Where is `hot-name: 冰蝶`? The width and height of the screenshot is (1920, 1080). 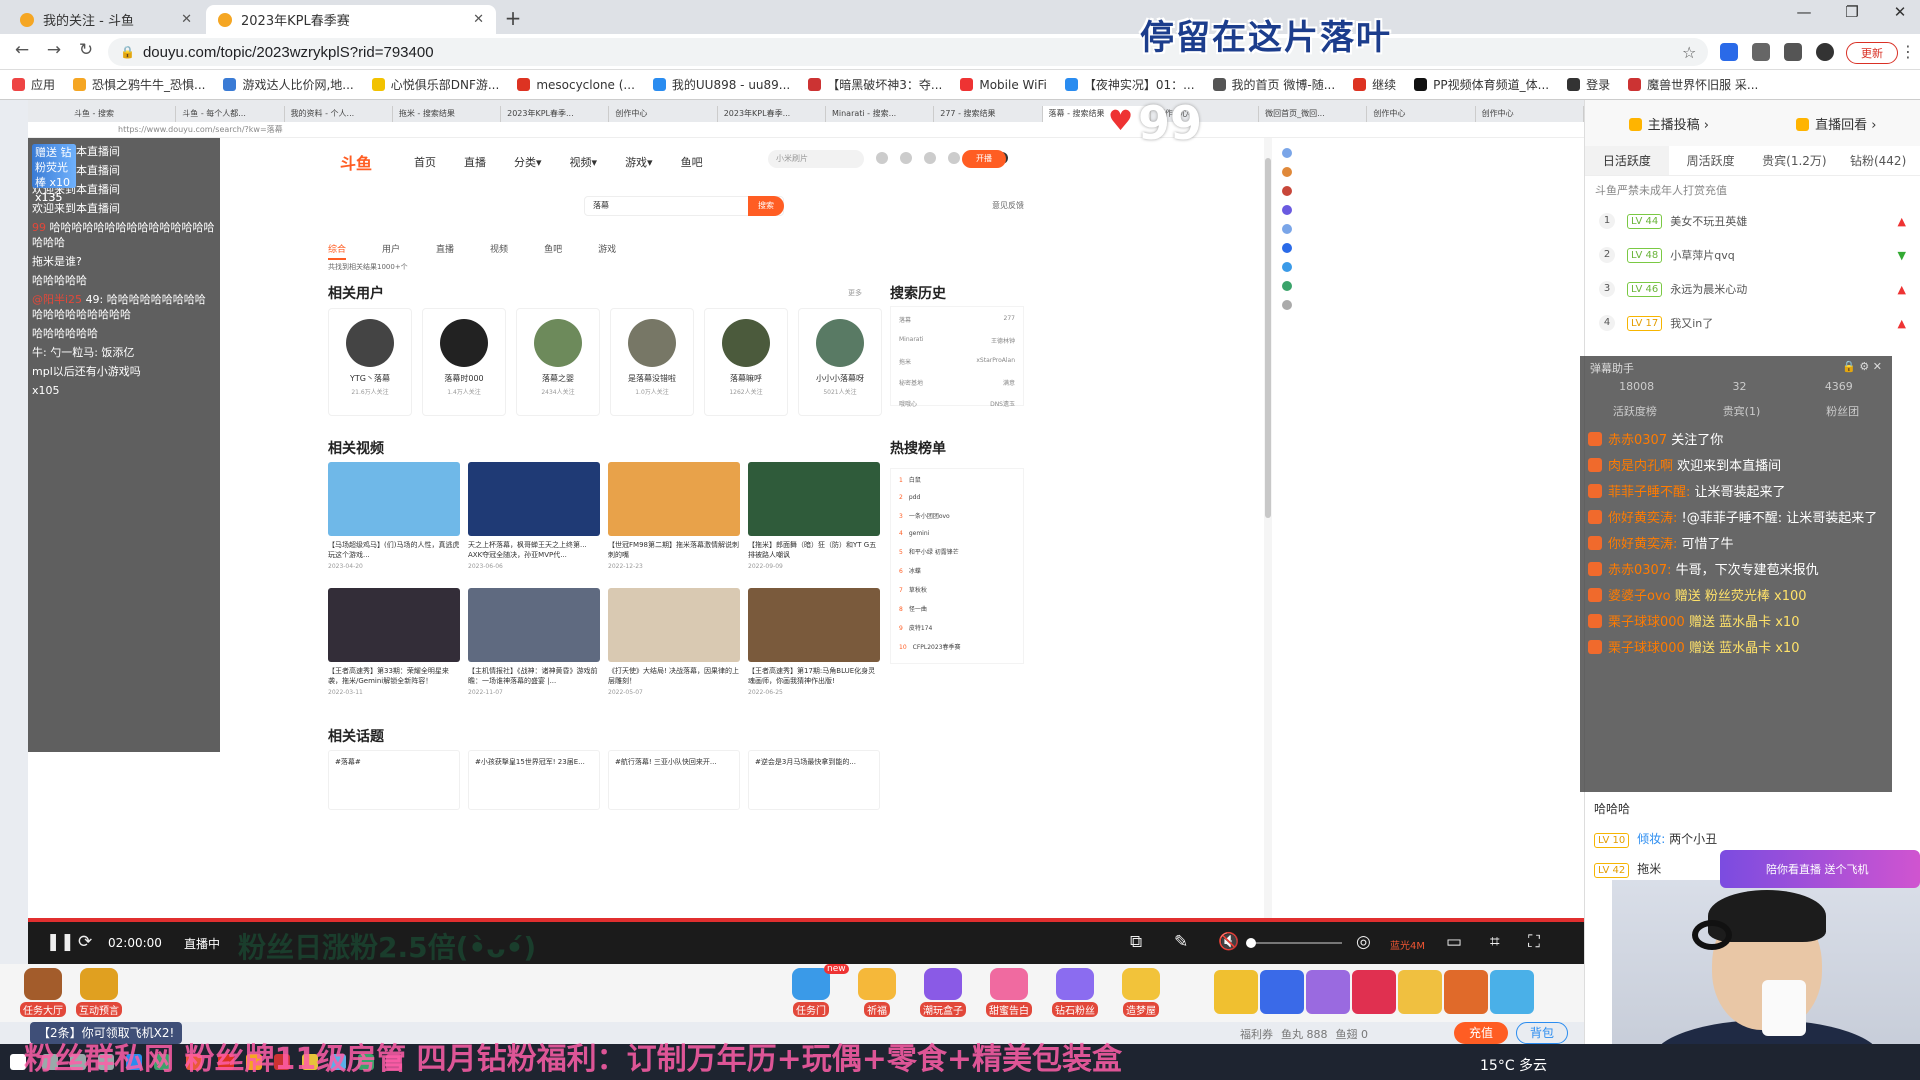
hot-name: 冰蝶 is located at coordinates (915, 571).